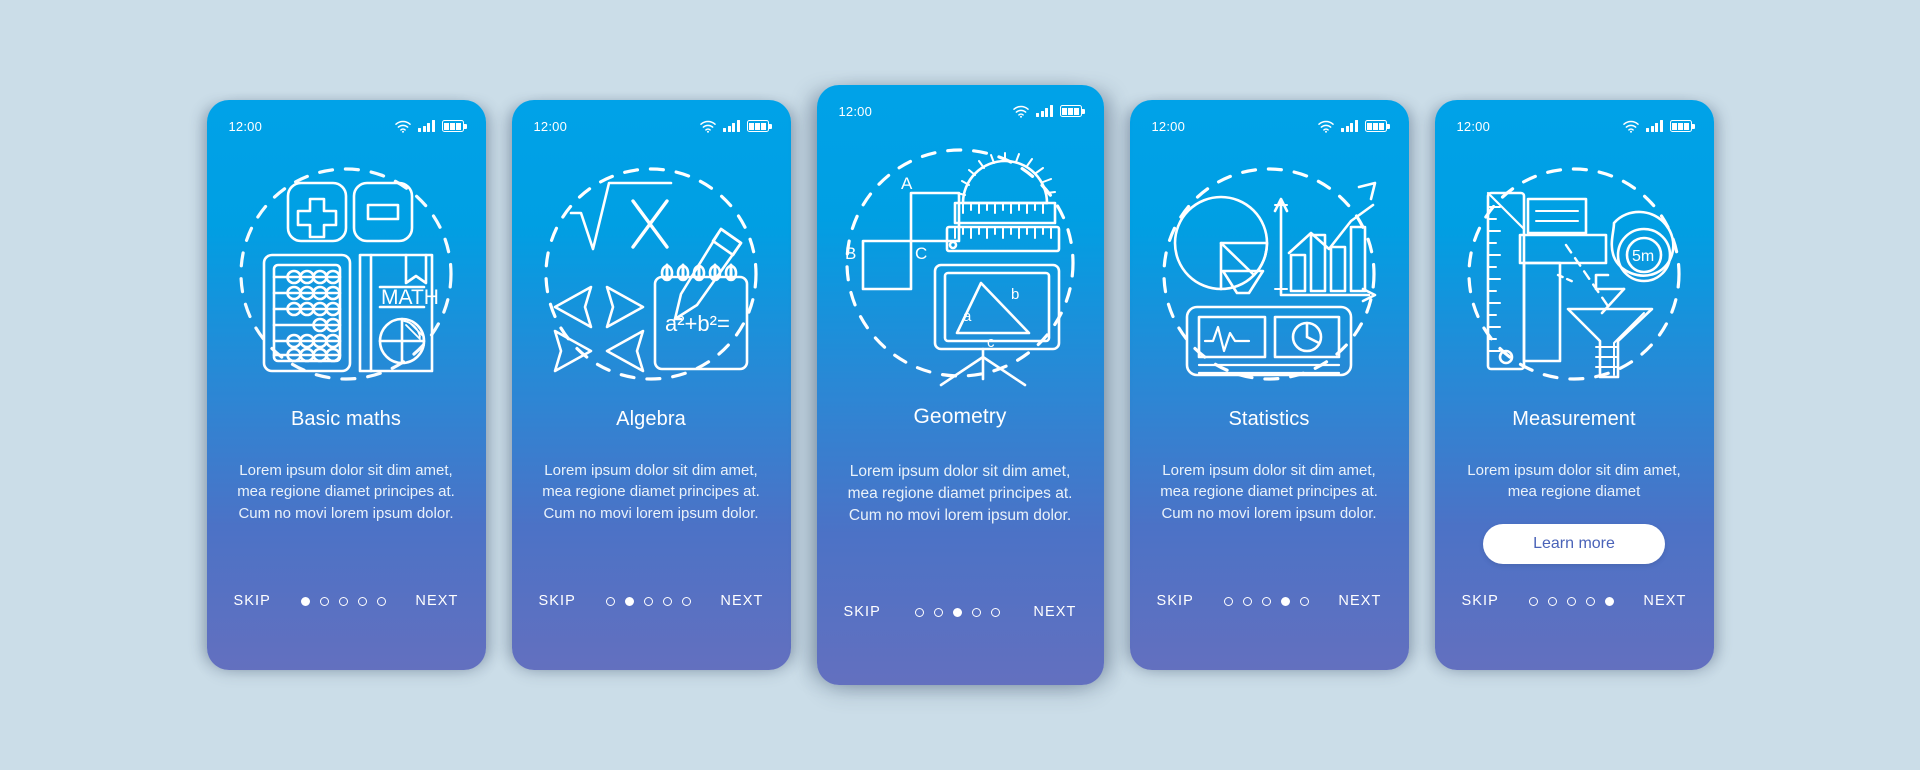 This screenshot has width=1920, height=770. What do you see at coordinates (651, 419) in the screenshot?
I see `page-title: Algebra` at bounding box center [651, 419].